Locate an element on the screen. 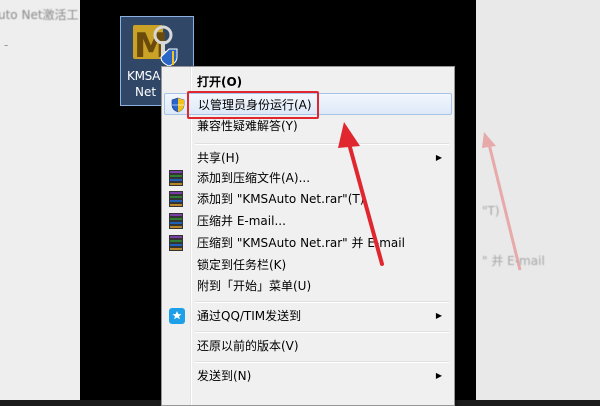  menu-item-send-via-qq: 通过QQ/TIM发送到 ▶ is located at coordinates (308, 316).